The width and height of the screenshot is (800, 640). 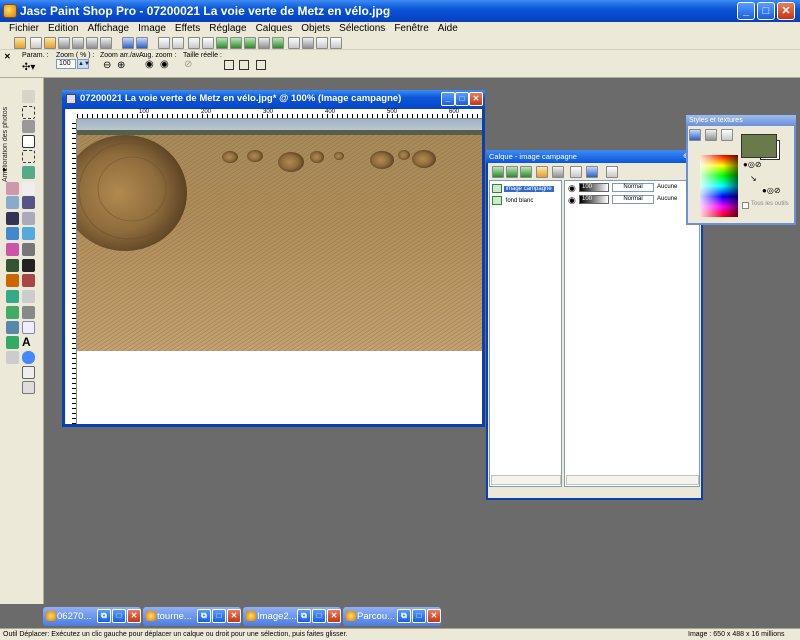 What do you see at coordinates (28, 280) in the screenshot?
I see `flood-fill-icon` at bounding box center [28, 280].